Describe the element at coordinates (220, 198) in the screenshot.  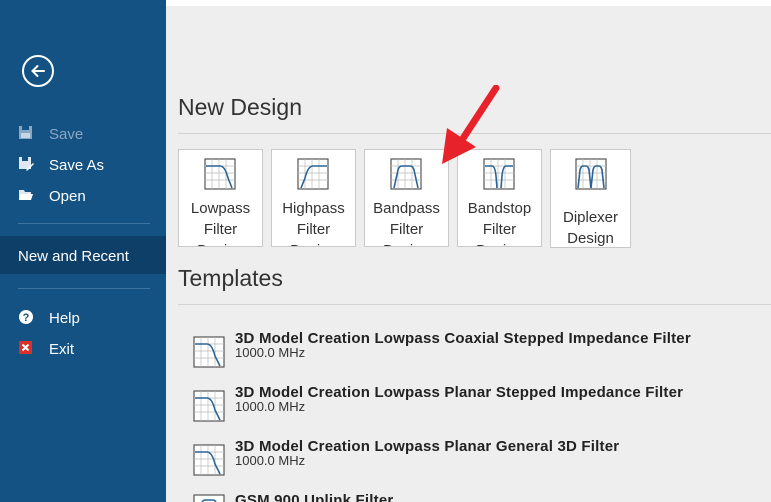
I see `tile-lowpass: Lowpass Filter Design` at that location.